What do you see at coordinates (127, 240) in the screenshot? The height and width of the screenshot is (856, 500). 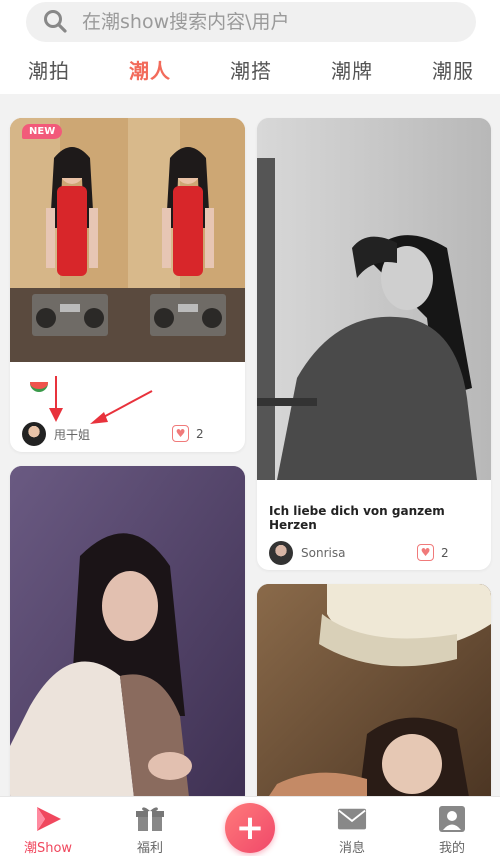 I see `post-image: NEW` at bounding box center [127, 240].